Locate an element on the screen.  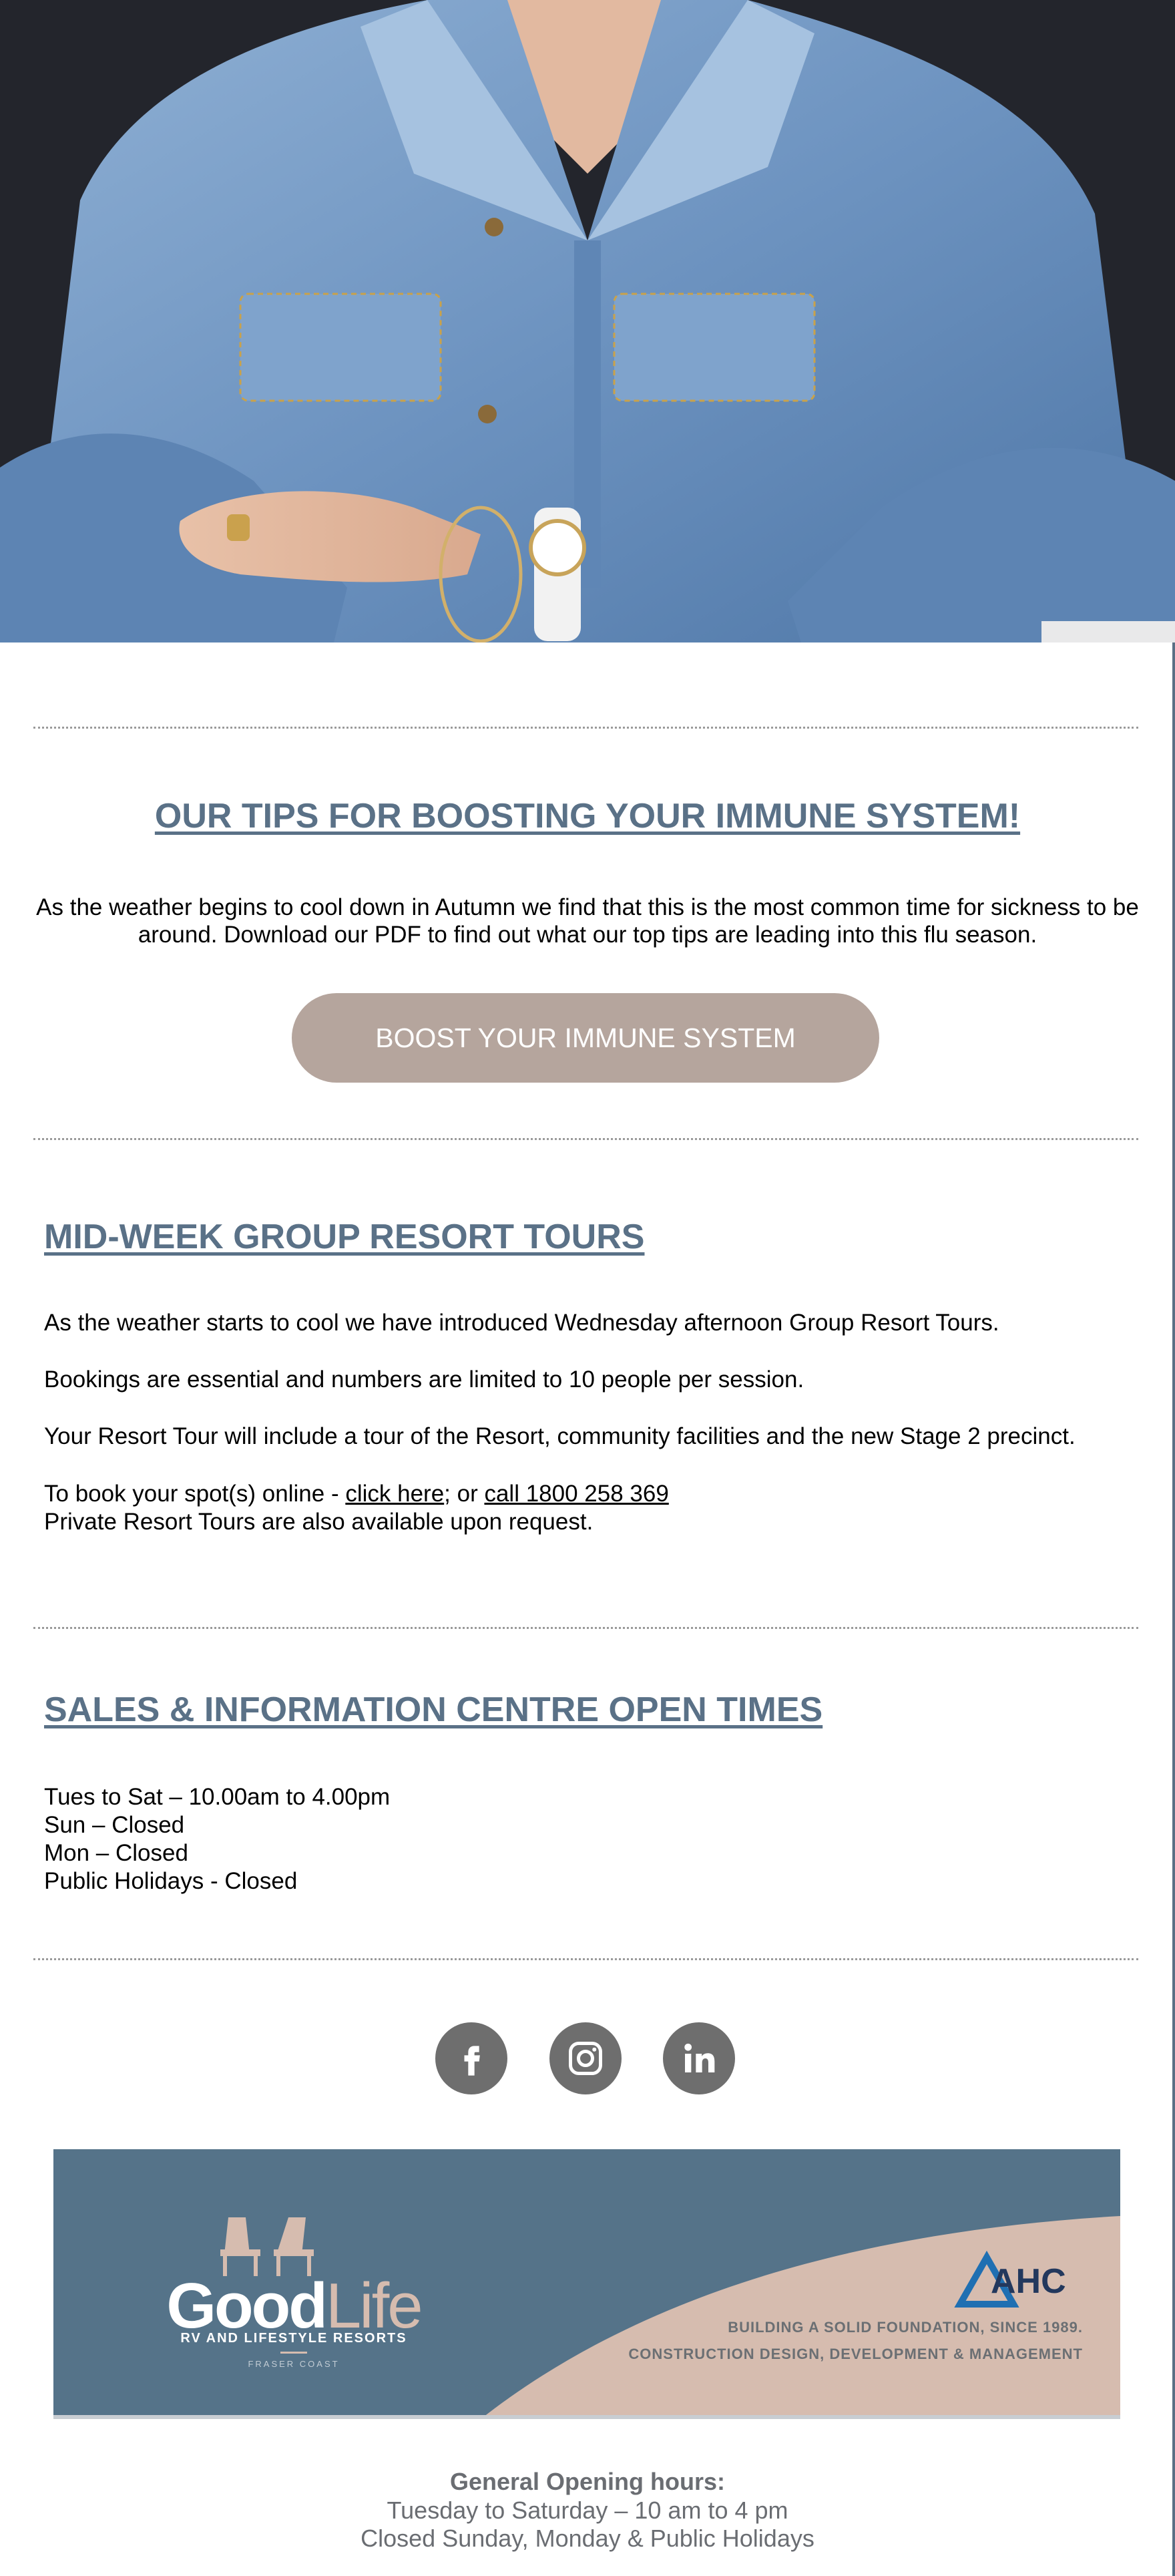
brand-location: FRASER COAST is located at coordinates (294, 2364).